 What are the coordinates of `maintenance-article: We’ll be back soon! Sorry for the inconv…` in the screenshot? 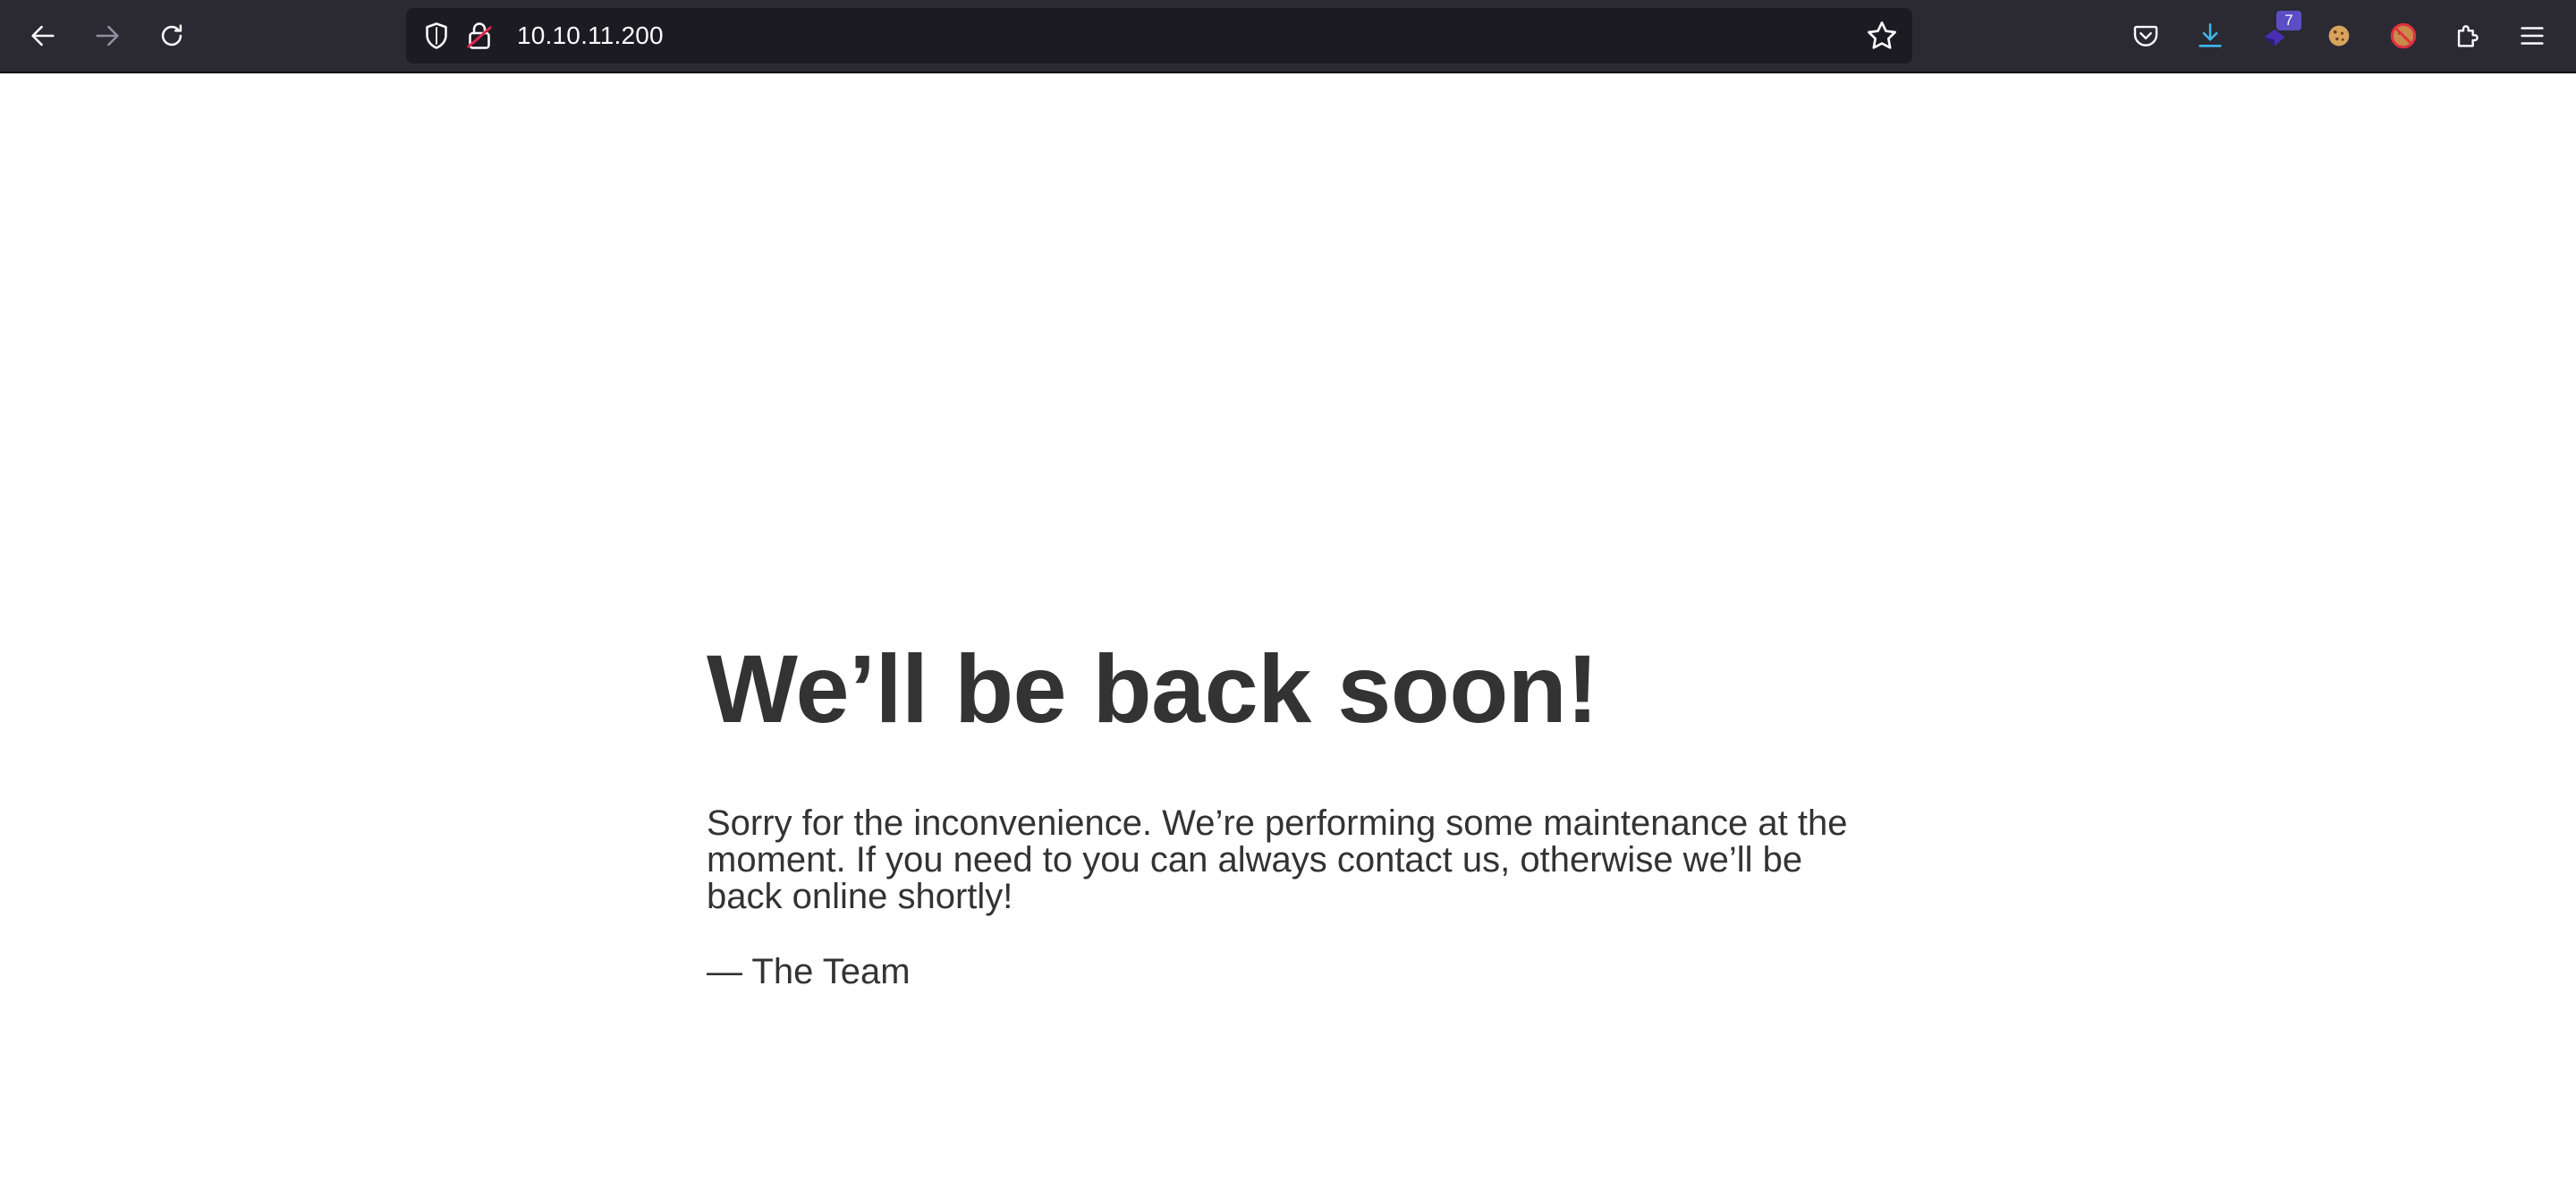 It's located at (1297, 808).